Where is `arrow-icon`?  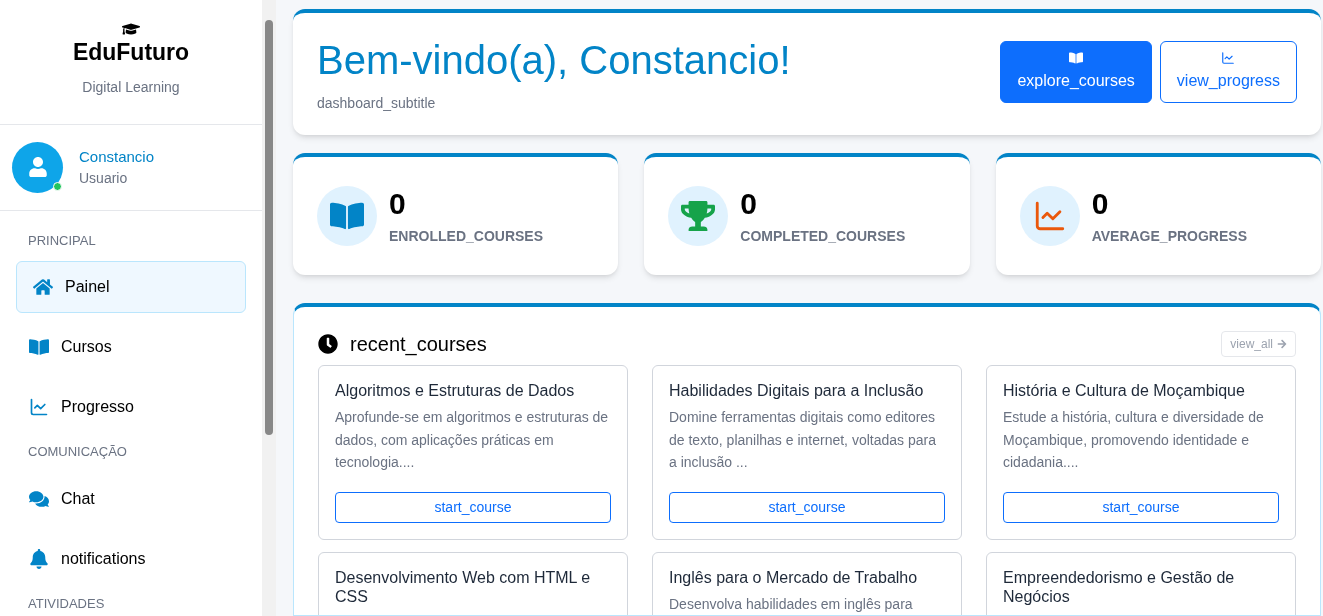
arrow-icon is located at coordinates (1282, 344).